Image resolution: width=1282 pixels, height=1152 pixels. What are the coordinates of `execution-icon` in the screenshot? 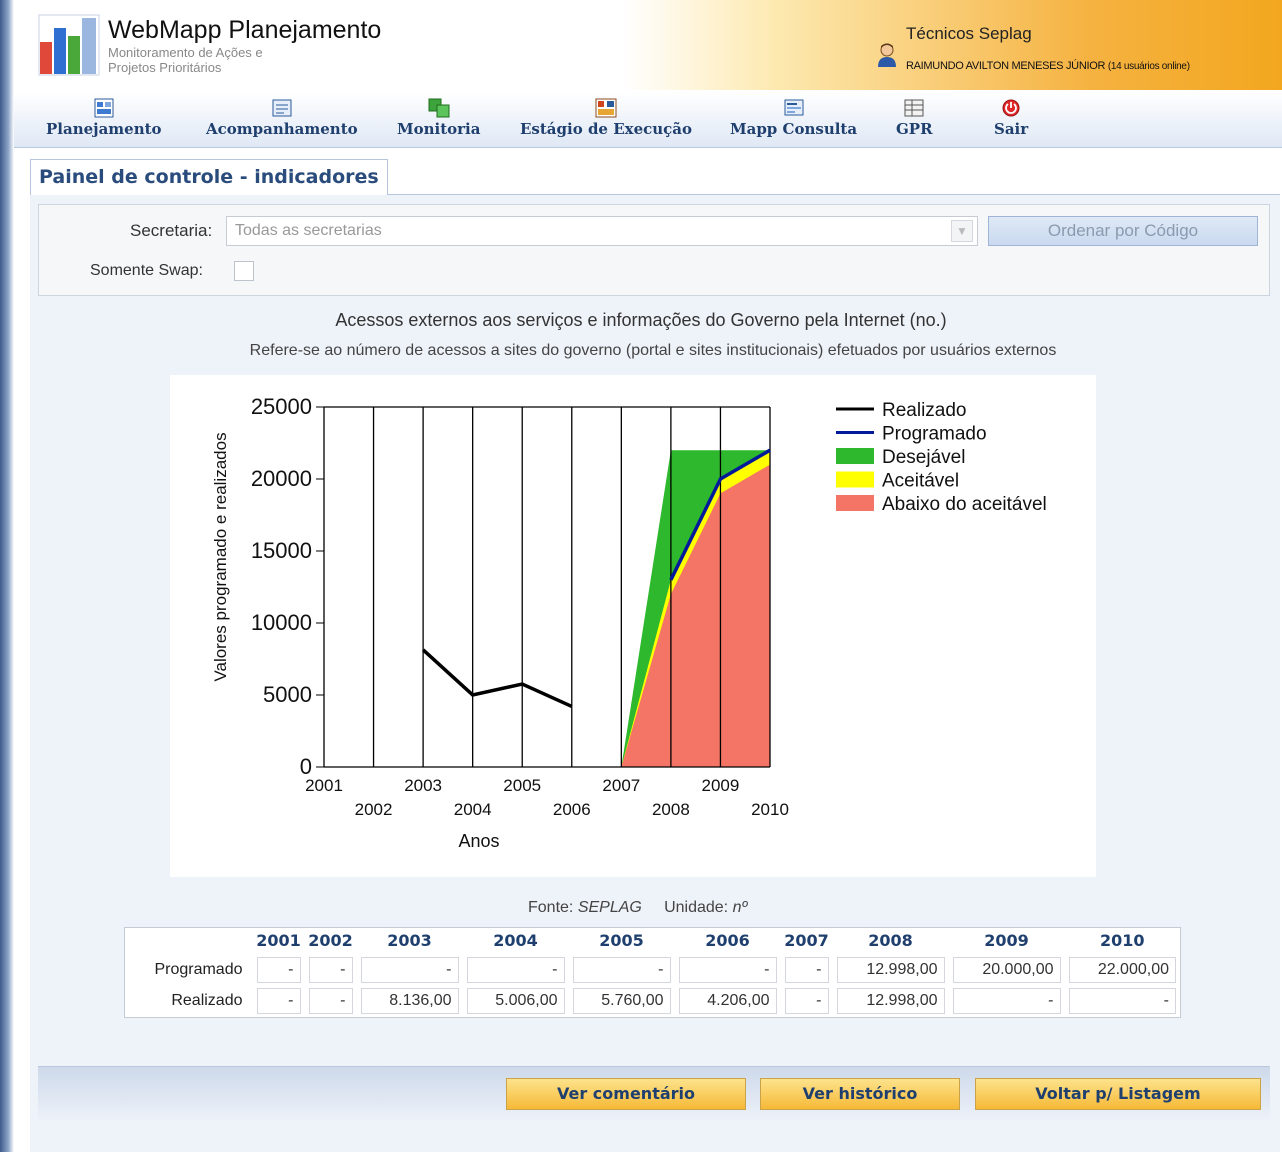 It's located at (606, 108).